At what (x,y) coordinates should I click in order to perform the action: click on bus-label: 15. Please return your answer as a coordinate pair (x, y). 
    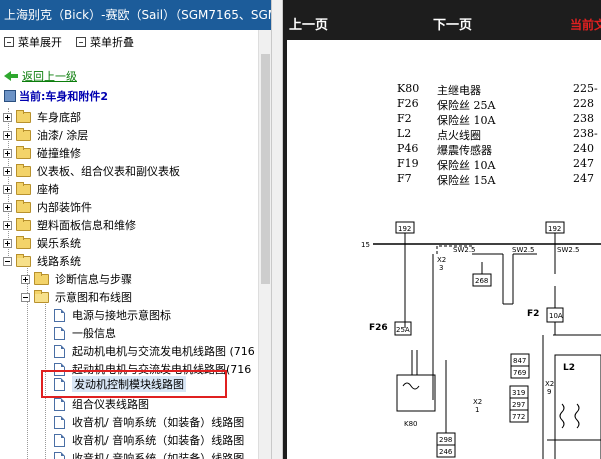
    Looking at the image, I should click on (365, 245).